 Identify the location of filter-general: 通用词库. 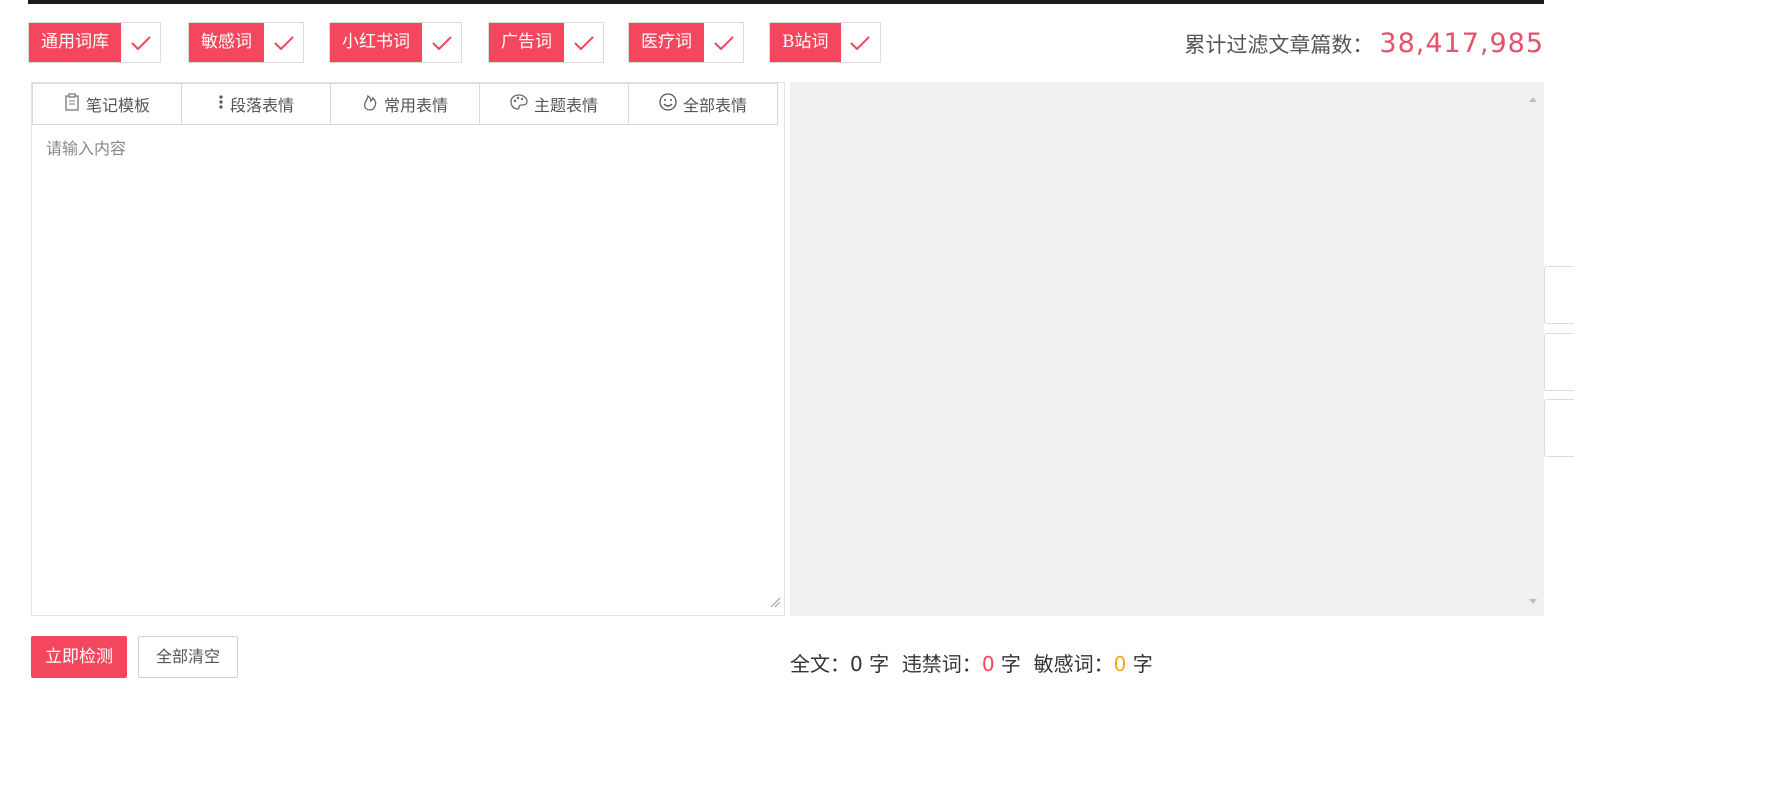
(94, 42).